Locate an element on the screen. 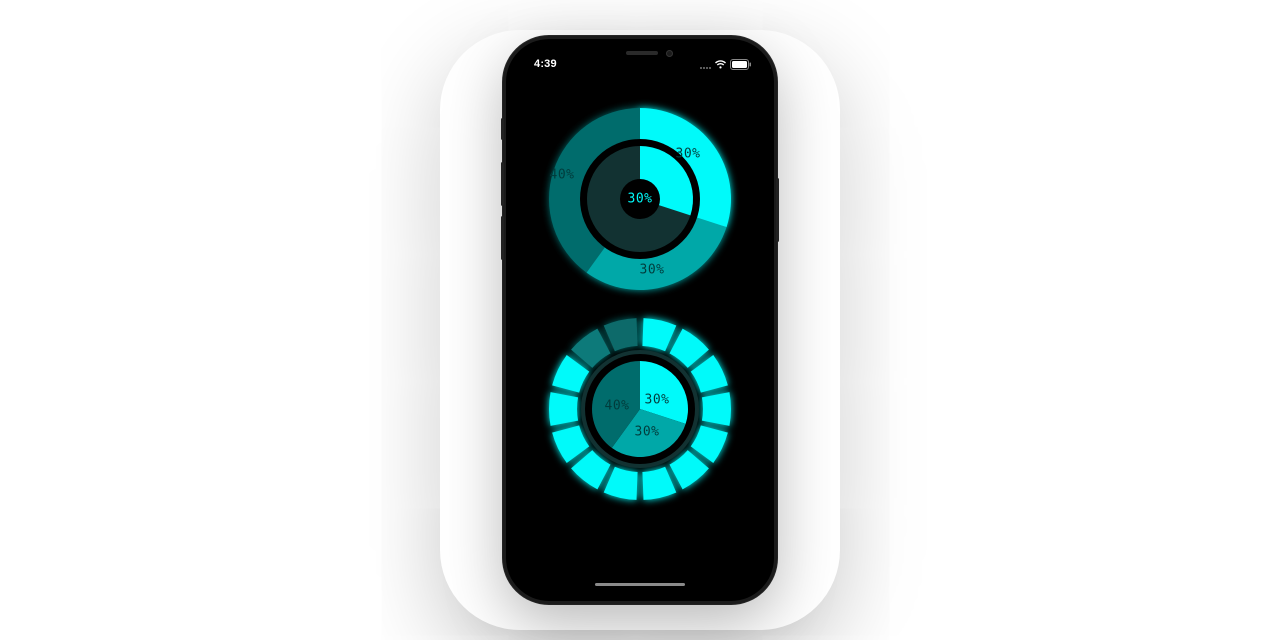  front-camera is located at coordinates (669, 53).